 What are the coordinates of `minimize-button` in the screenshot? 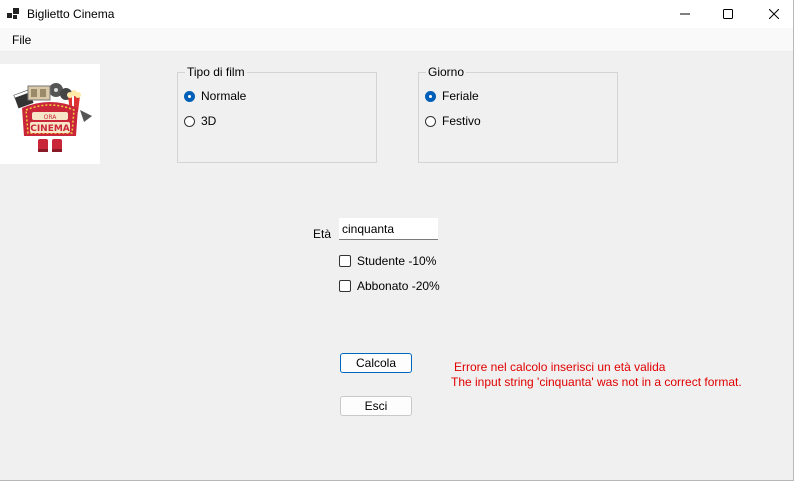 It's located at (685, 14).